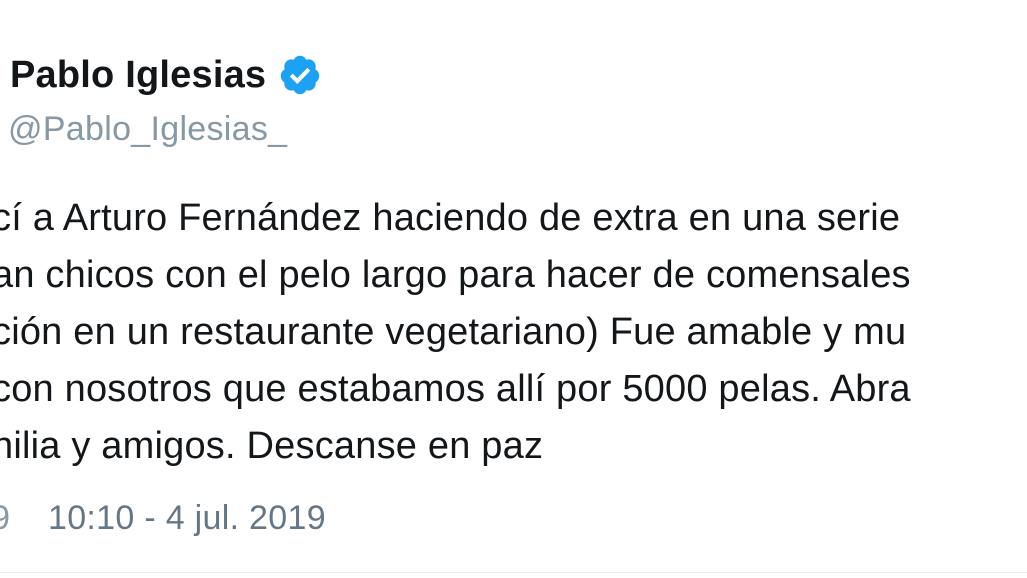 The width and height of the screenshot is (1027, 578). I want to click on tweet-timestamp: 10:10 - 4 jul. 2019, so click(187, 518).